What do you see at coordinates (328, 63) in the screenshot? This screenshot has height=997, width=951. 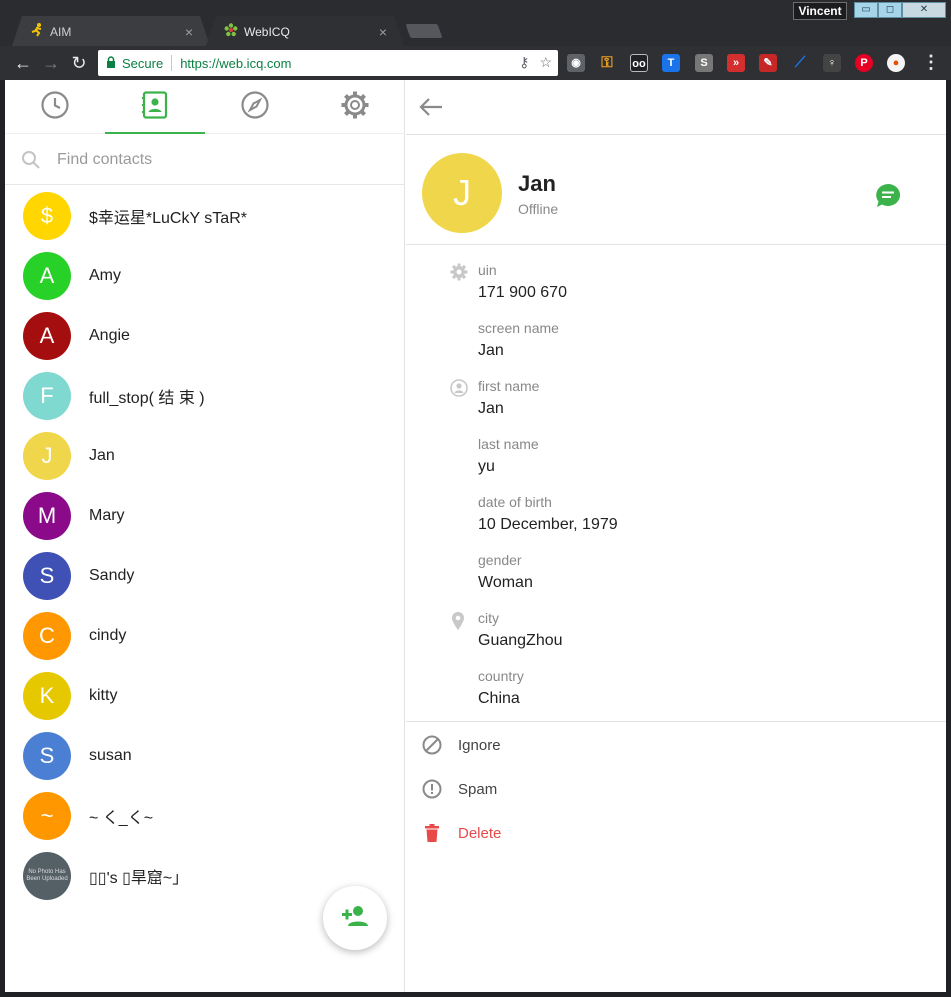 I see `address-bar: Secure https://web.icq.com ⚷ ☆` at bounding box center [328, 63].